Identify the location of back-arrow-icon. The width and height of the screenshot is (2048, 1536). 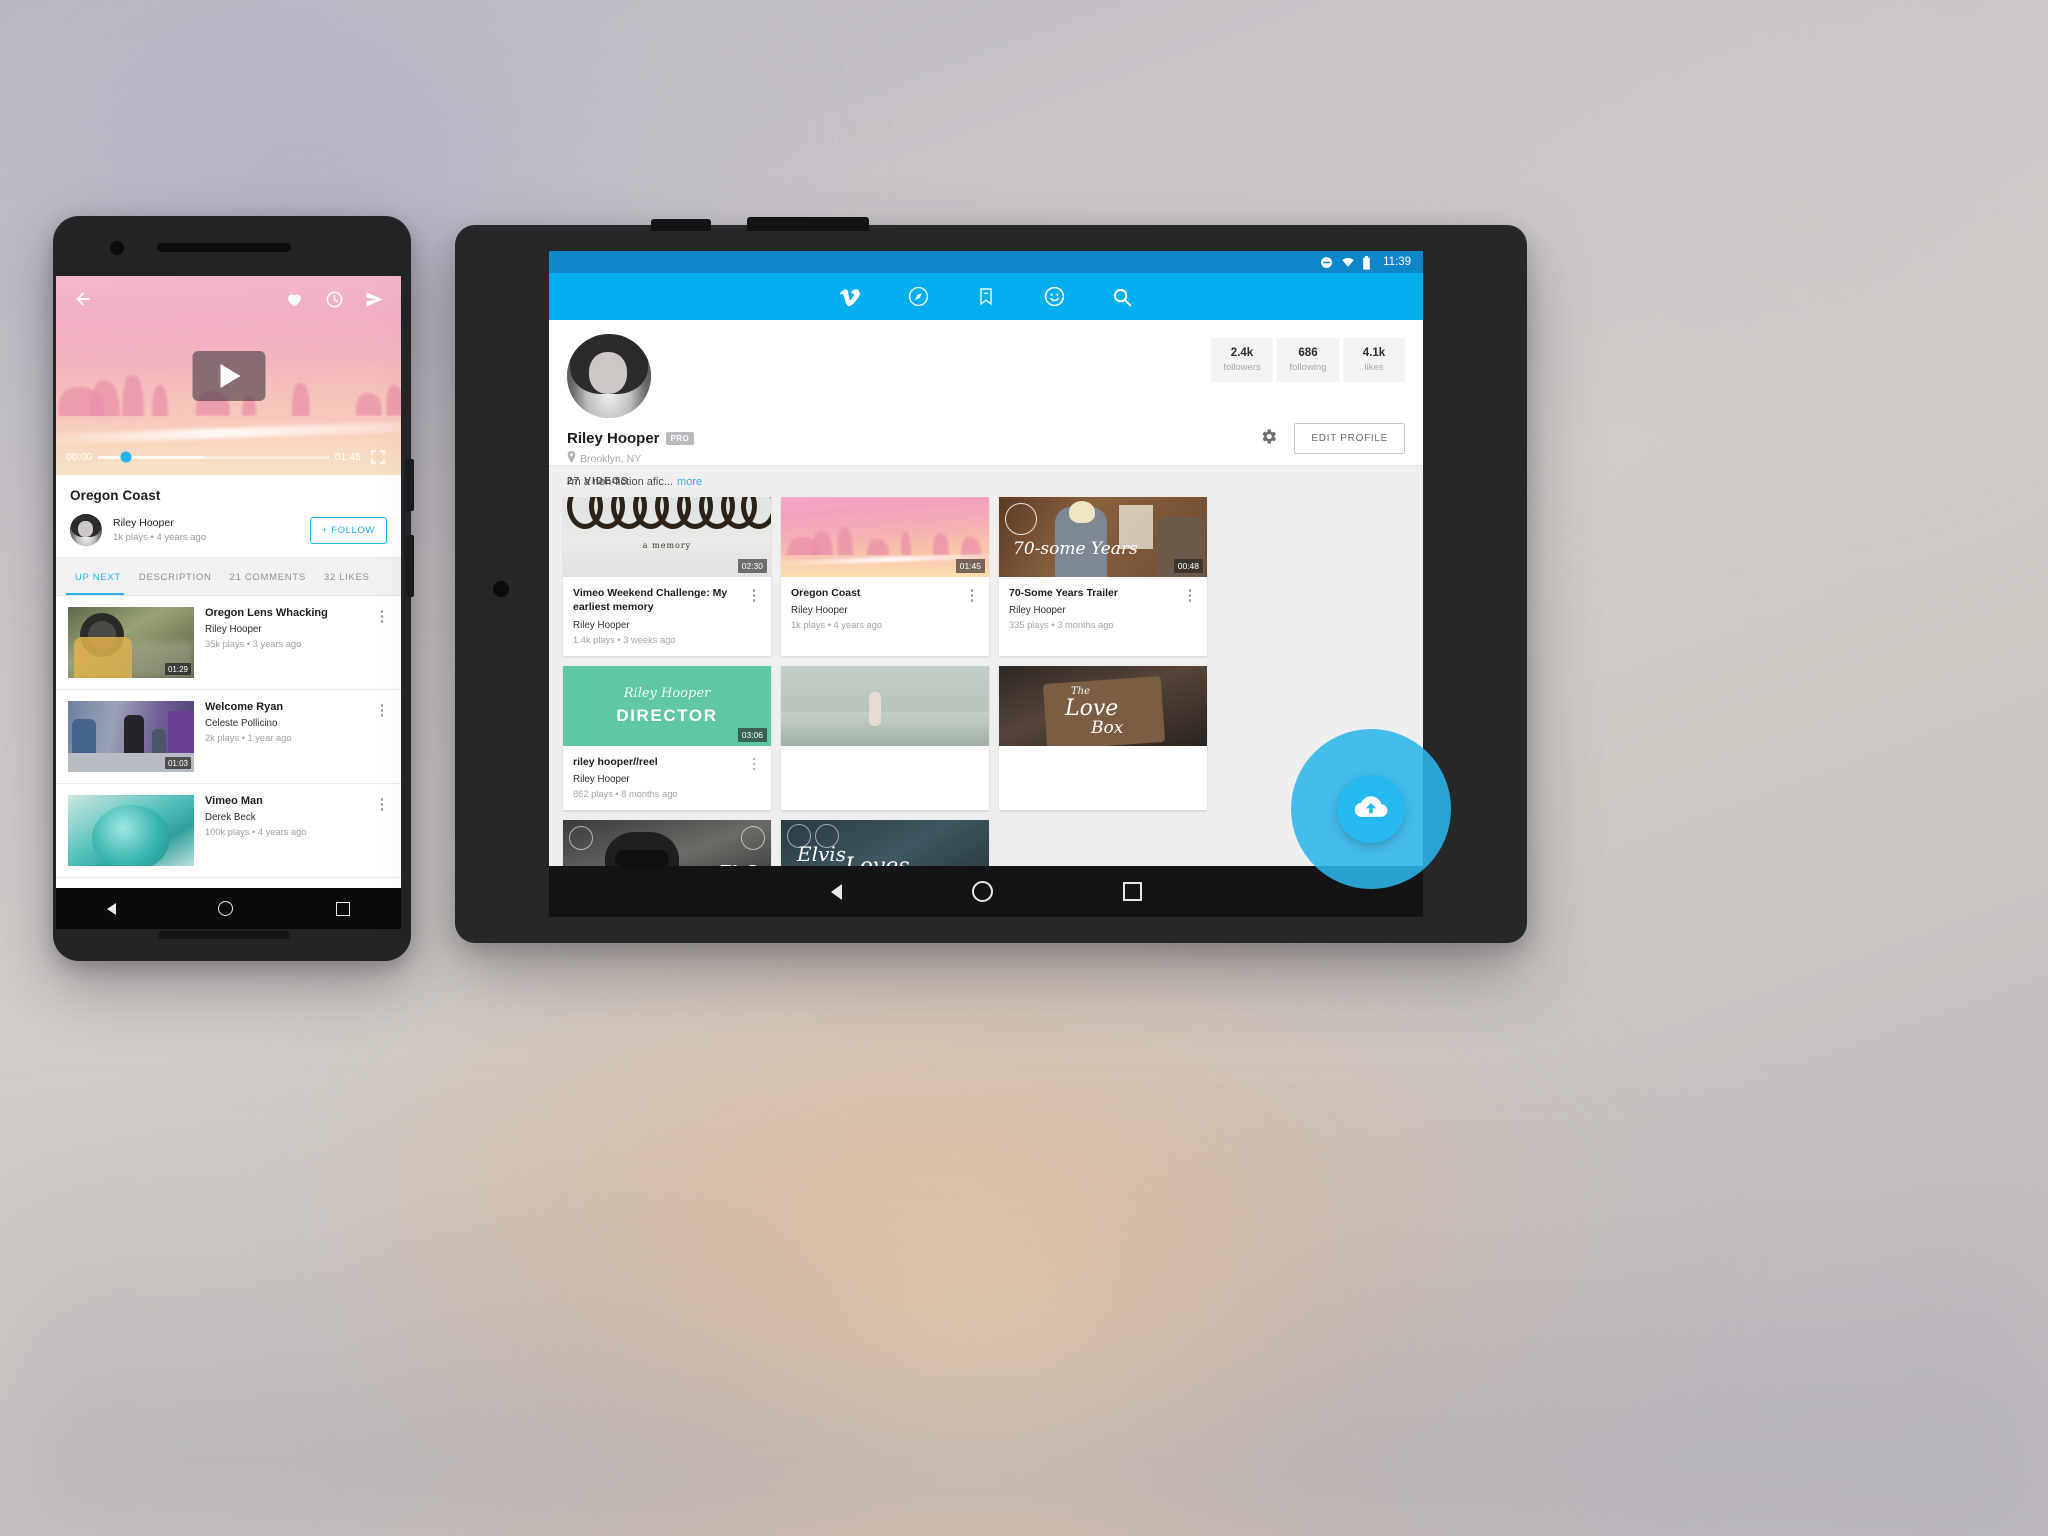
(83, 299).